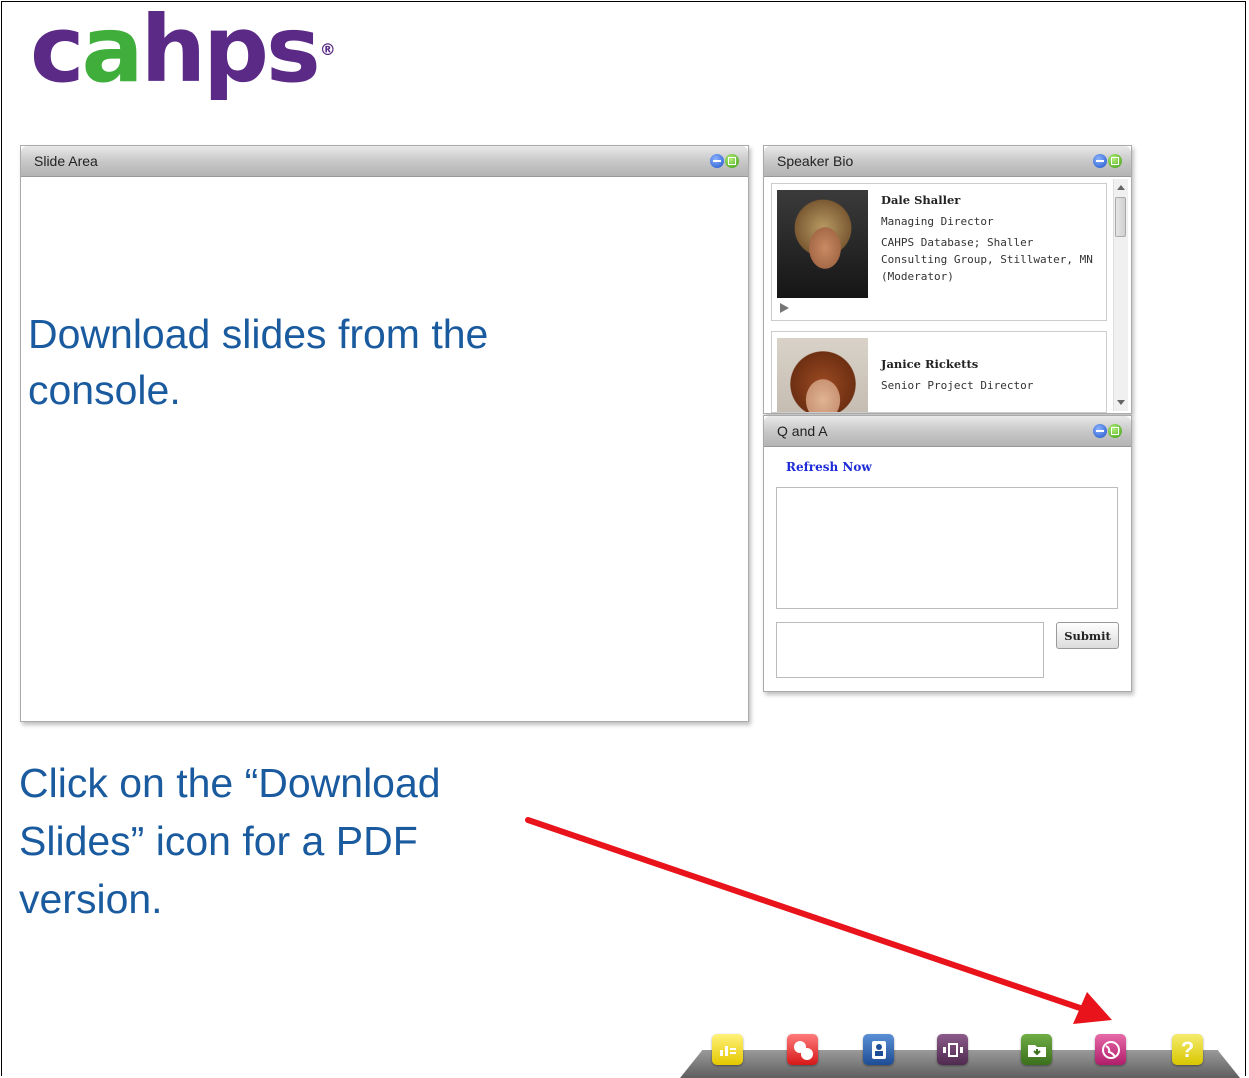 This screenshot has height=1078, width=1249. Describe the element at coordinates (947, 161) in the screenshot. I see `speaker-bio-header: Speaker Bio` at that location.